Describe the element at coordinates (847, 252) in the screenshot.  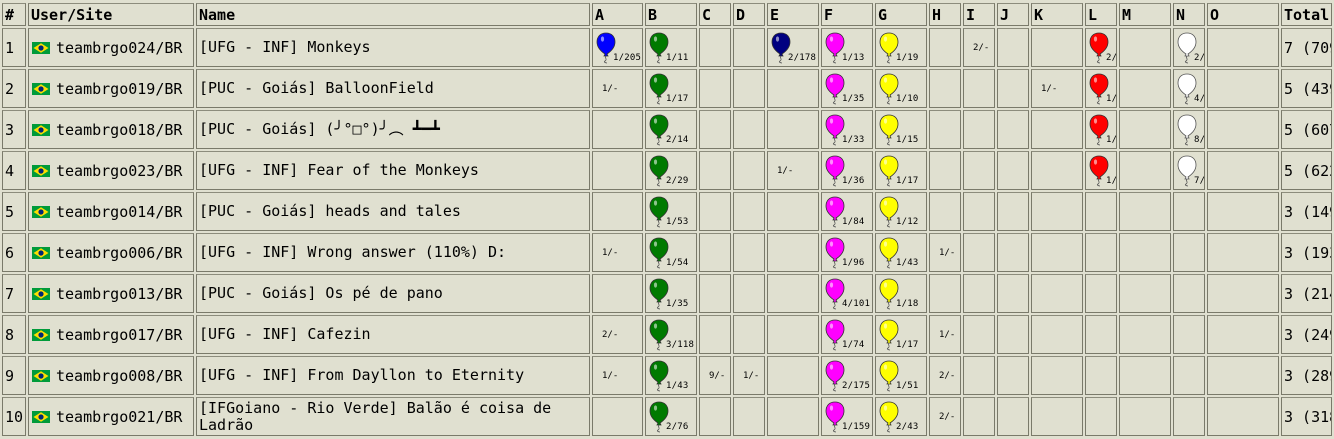
I see `problem-cell-f: 1/96` at that location.